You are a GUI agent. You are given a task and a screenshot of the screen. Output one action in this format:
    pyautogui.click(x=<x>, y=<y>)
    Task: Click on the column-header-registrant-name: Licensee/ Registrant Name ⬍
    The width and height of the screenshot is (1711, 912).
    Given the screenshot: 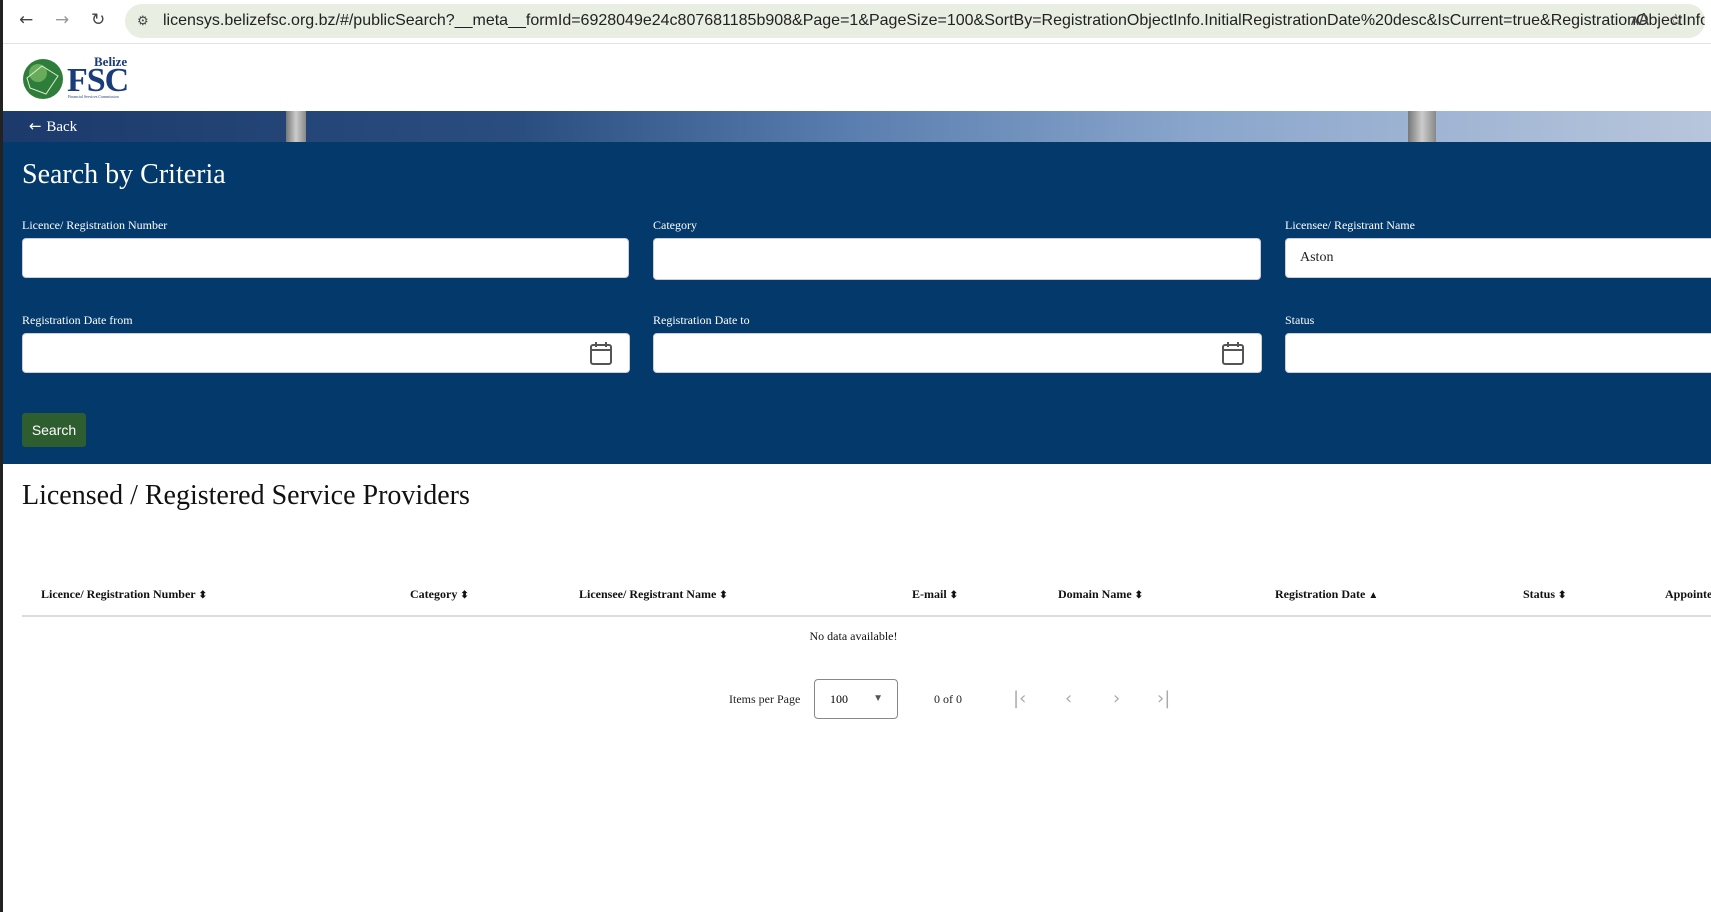 What is the action you would take?
    pyautogui.click(x=653, y=594)
    